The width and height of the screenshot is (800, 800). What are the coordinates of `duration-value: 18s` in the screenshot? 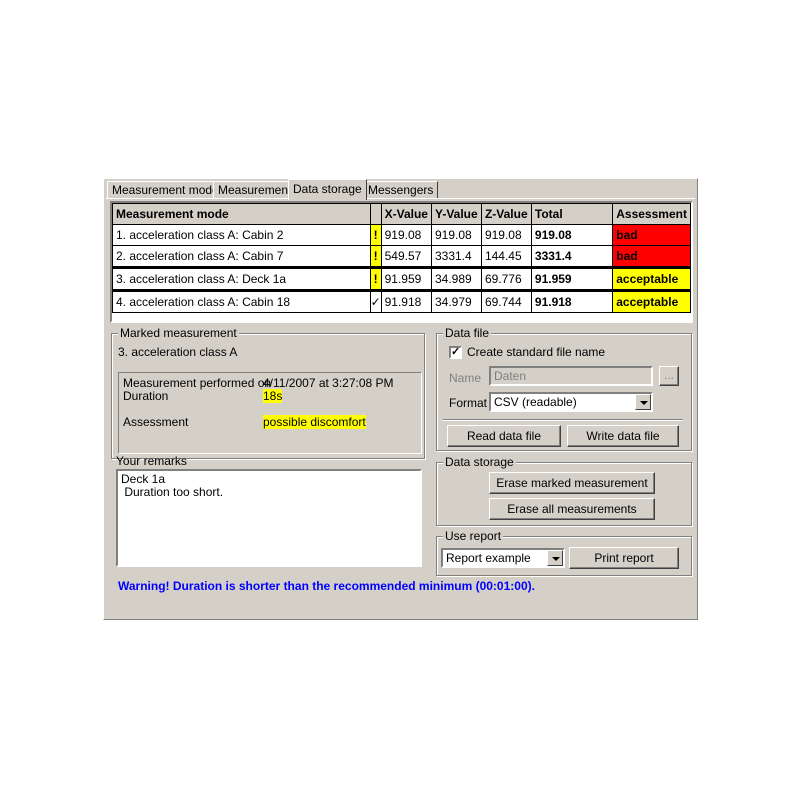 It's located at (273, 396).